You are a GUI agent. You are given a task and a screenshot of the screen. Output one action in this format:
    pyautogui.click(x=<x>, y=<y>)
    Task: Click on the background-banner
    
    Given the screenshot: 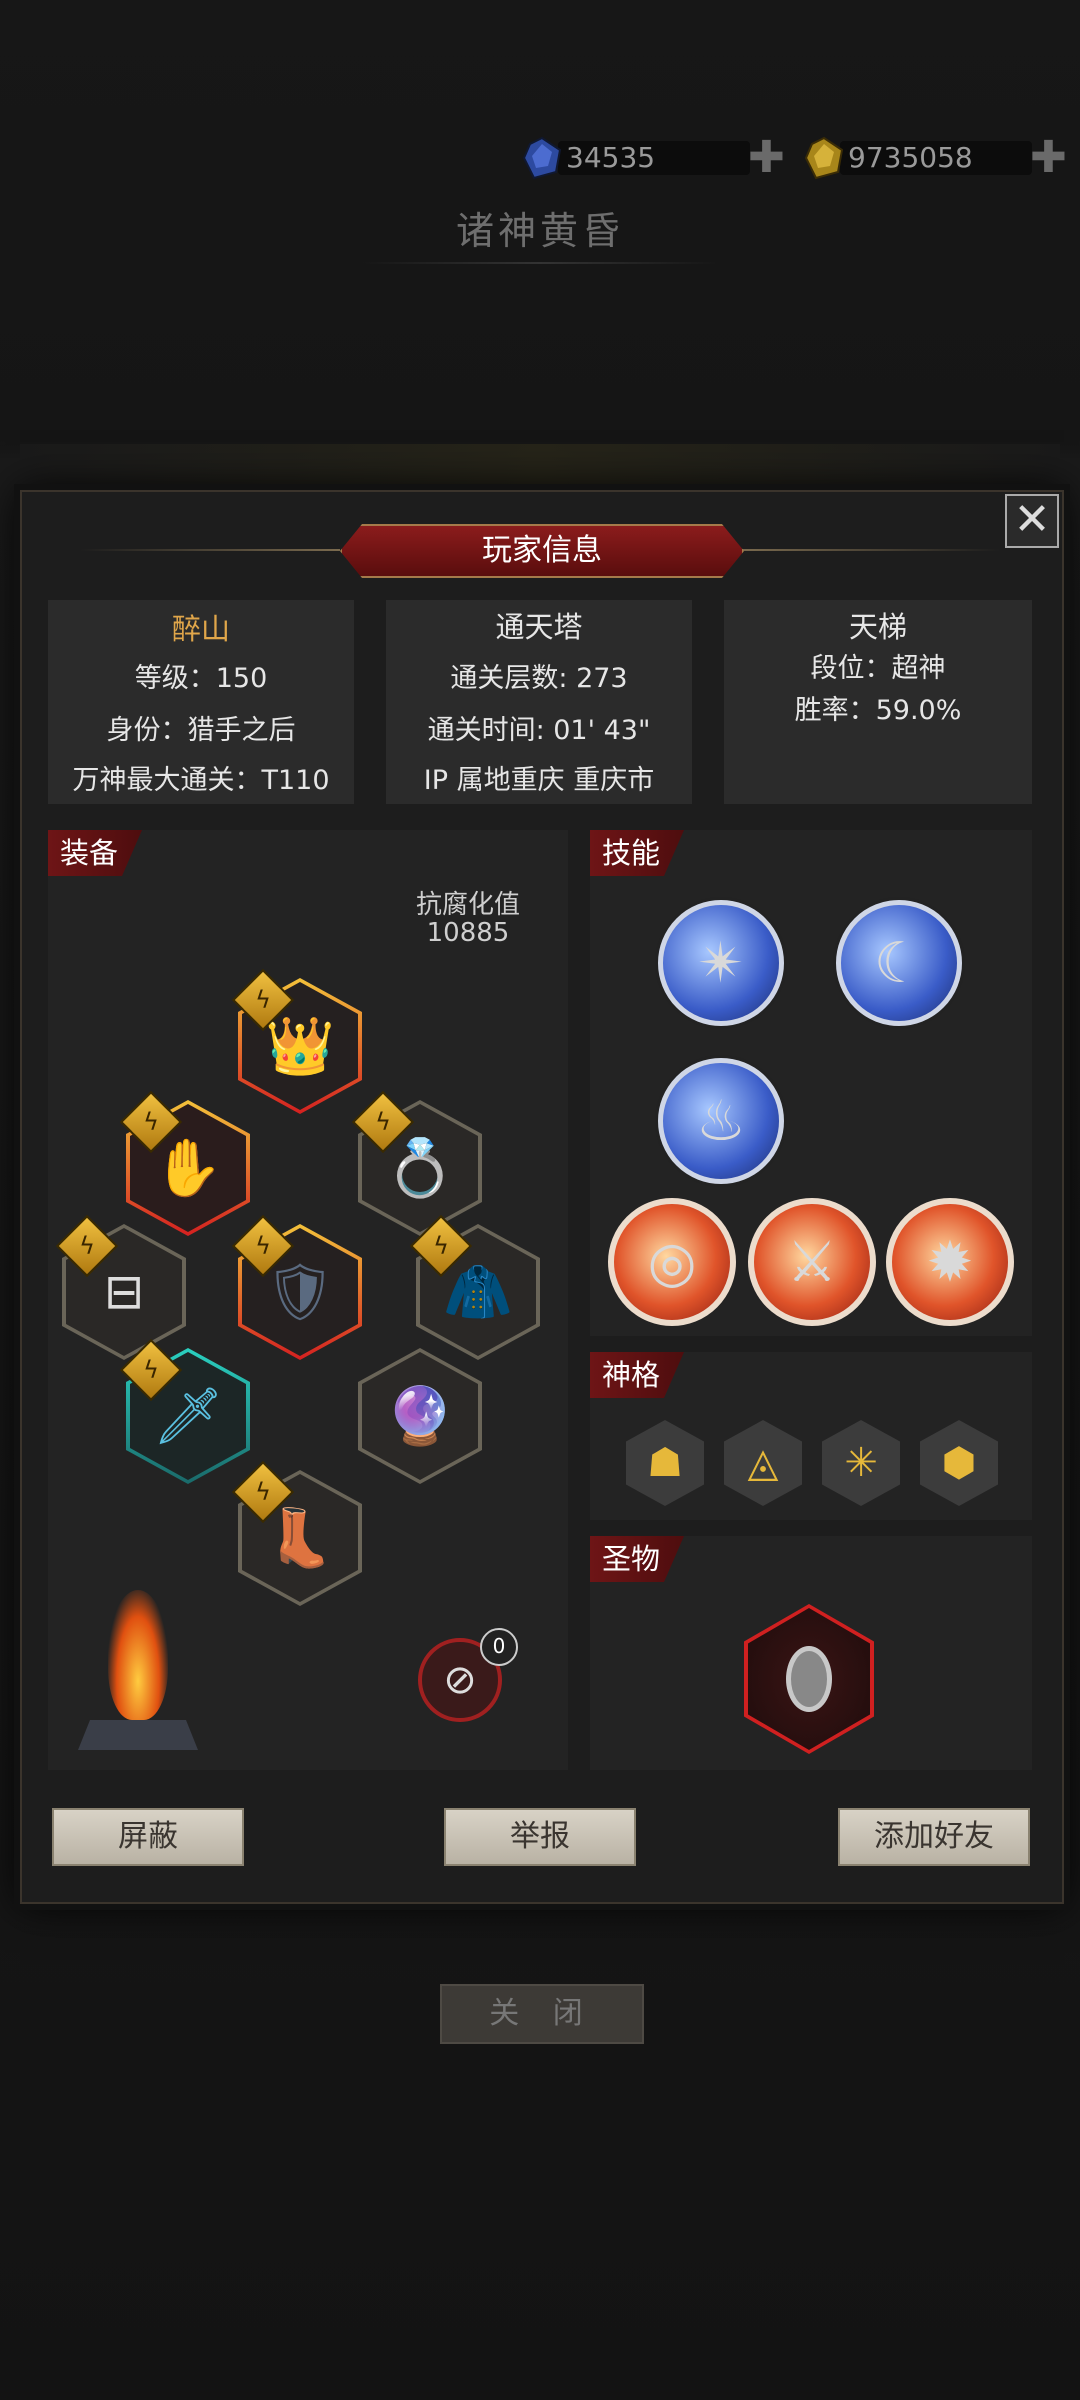 What is the action you would take?
    pyautogui.click(x=540, y=470)
    